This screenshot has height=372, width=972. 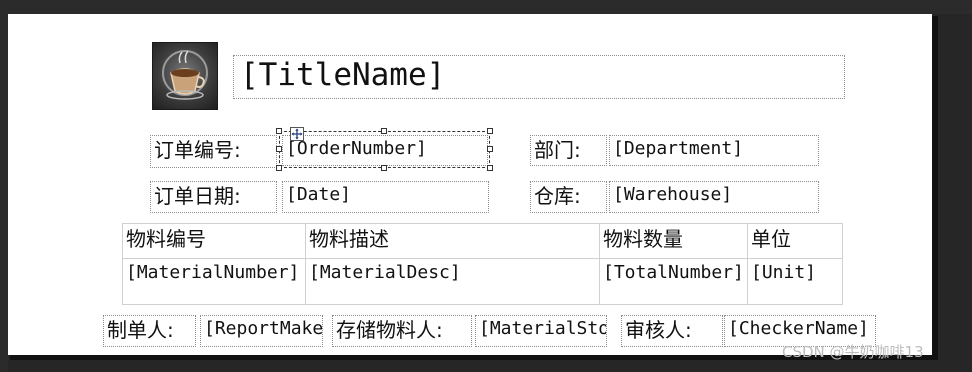 What do you see at coordinates (214, 281) in the screenshot?
I see `cell-material-number: [MaterialNumber]` at bounding box center [214, 281].